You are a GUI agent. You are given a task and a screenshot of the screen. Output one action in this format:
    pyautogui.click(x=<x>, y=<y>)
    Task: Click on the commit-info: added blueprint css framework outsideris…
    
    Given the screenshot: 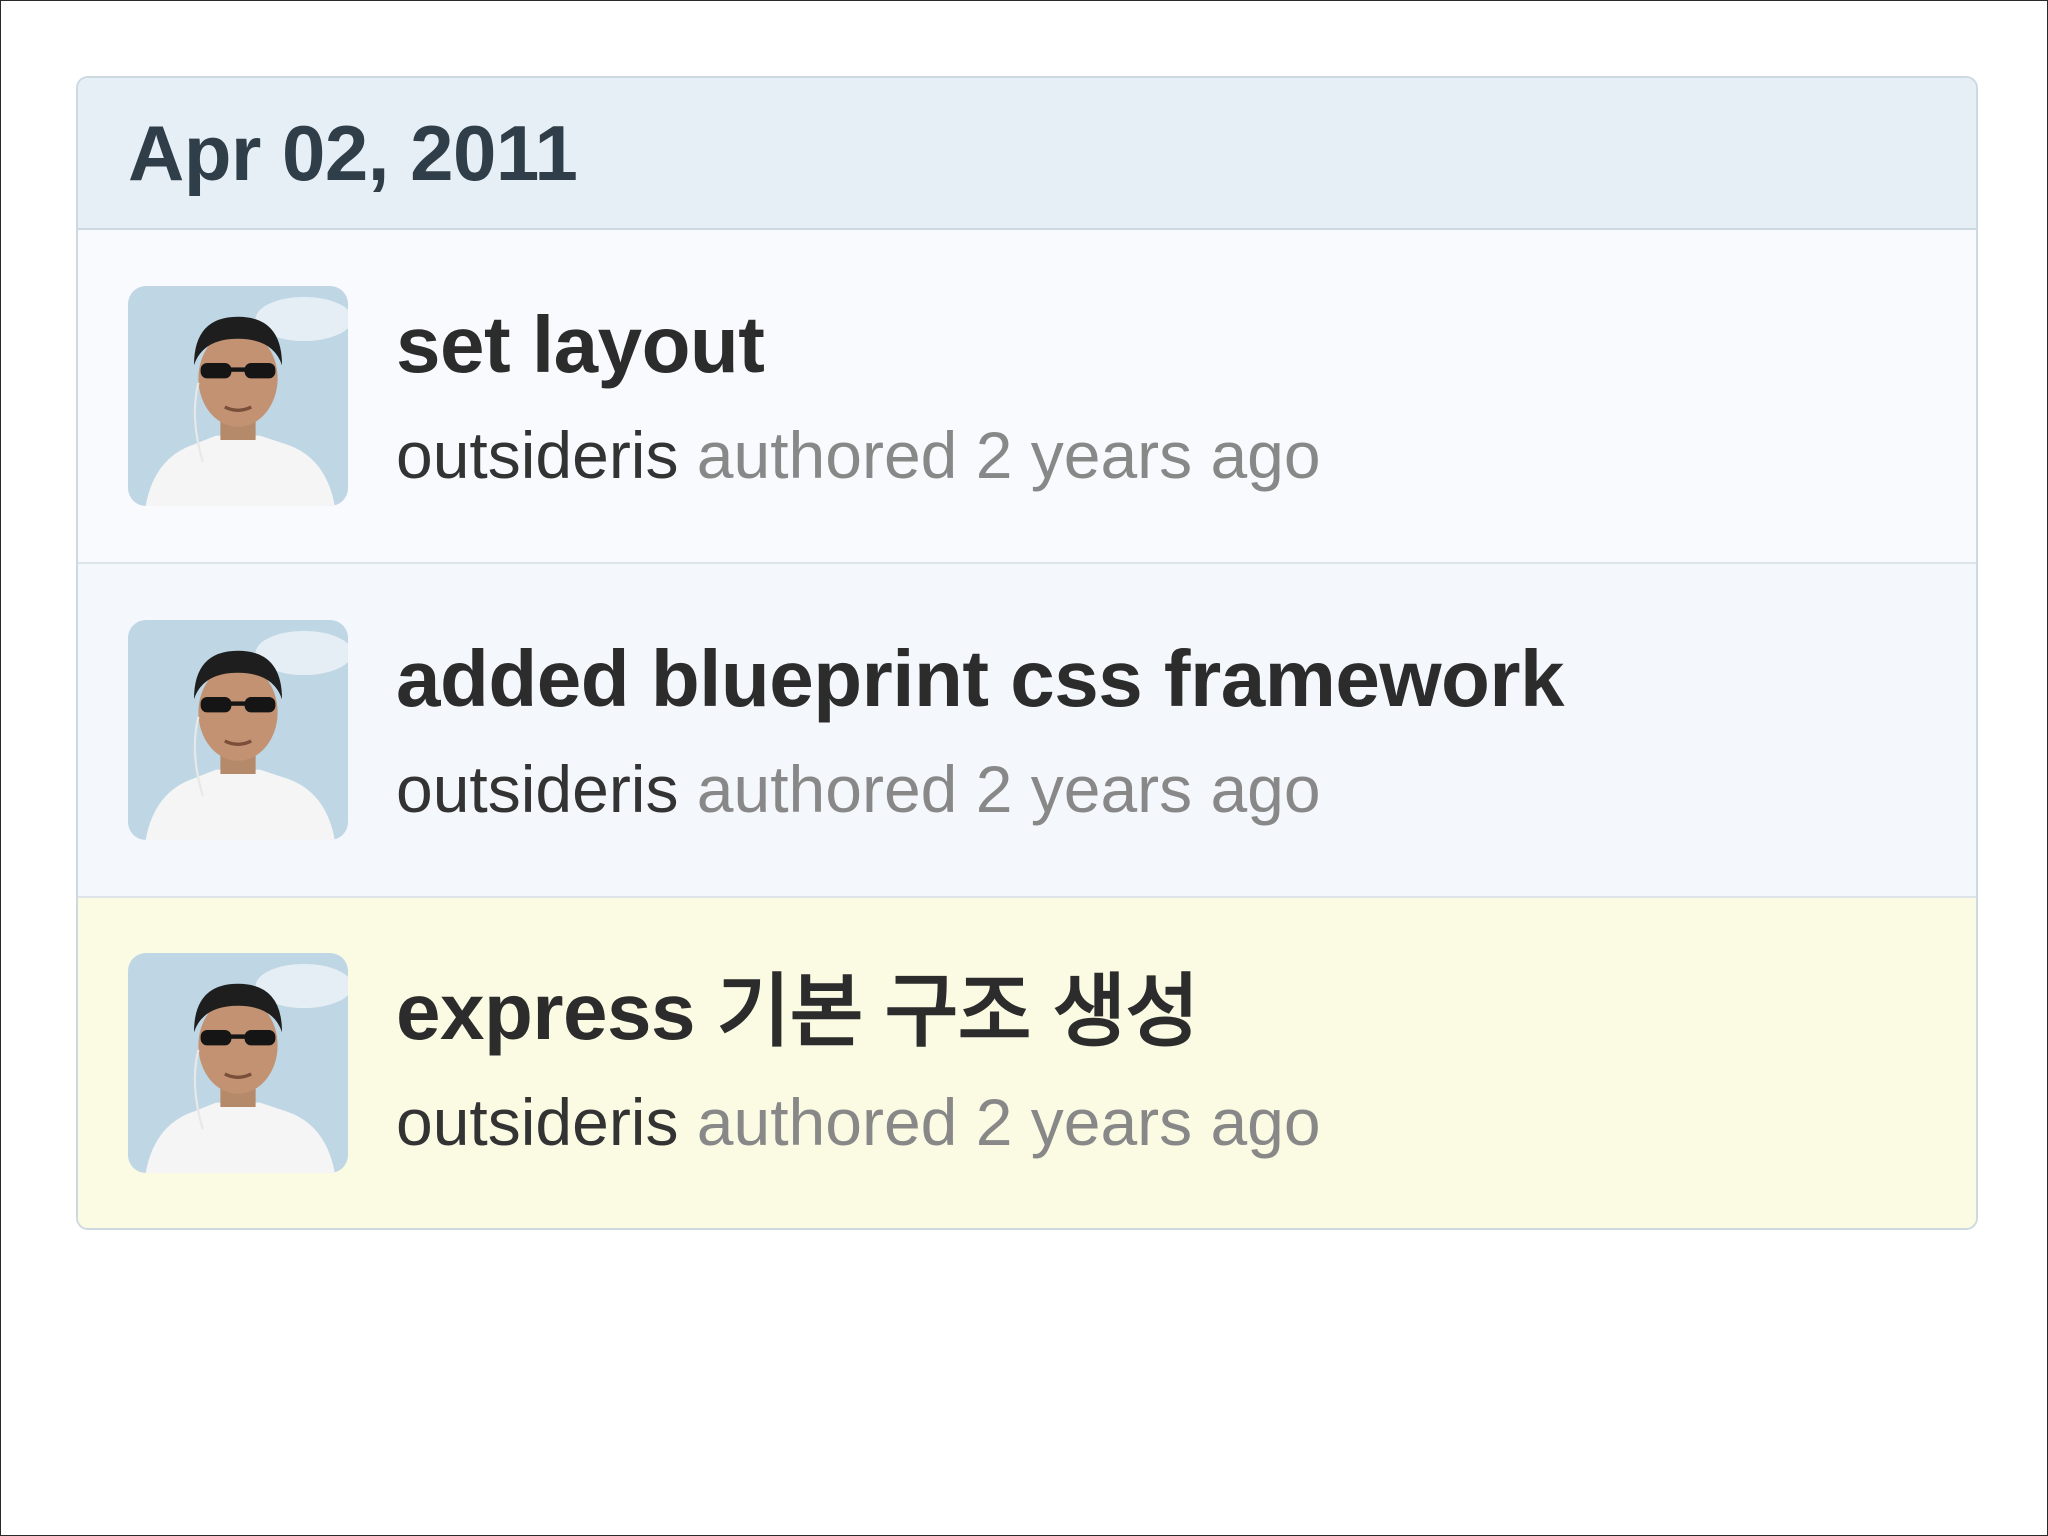 What is the action you would take?
    pyautogui.click(x=980, y=730)
    